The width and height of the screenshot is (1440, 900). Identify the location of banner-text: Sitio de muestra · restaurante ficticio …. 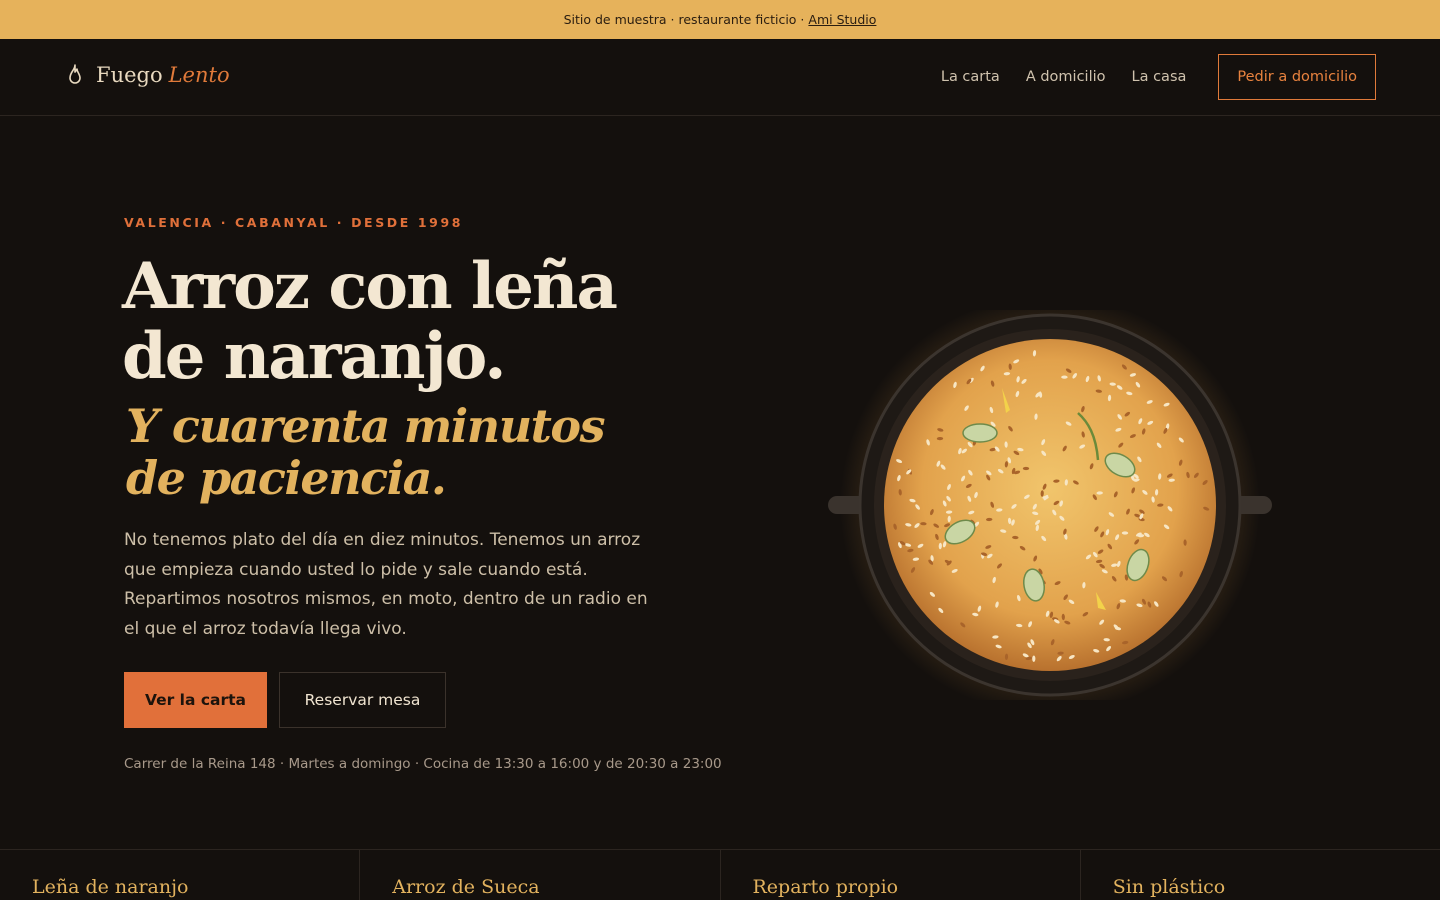
(684, 19).